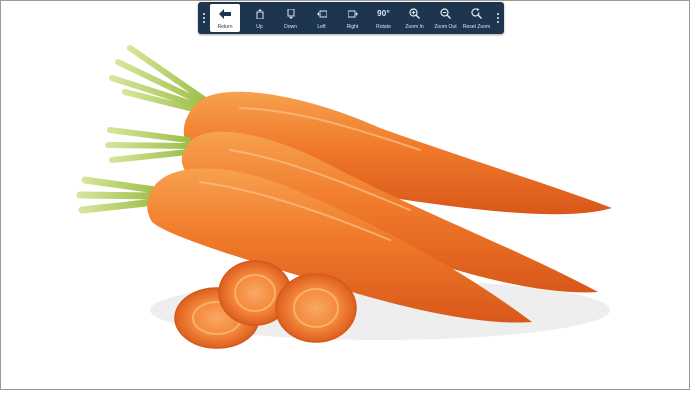 This screenshot has height=395, width=690. What do you see at coordinates (321, 14) in the screenshot?
I see `page-left-icon` at bounding box center [321, 14].